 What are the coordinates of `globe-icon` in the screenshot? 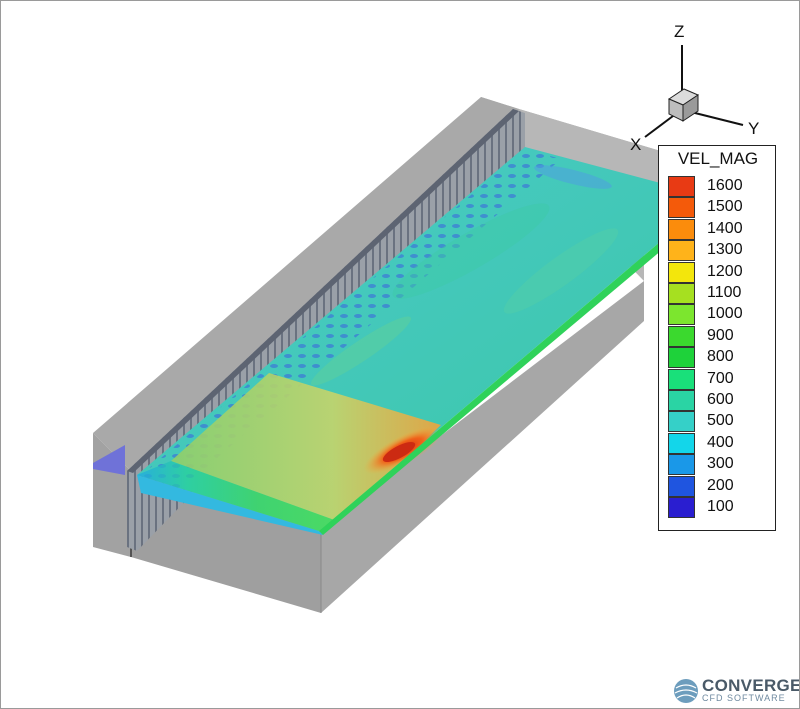 It's located at (686, 691).